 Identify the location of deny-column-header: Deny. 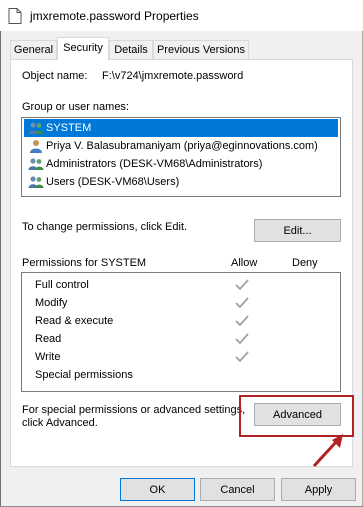
(305, 263).